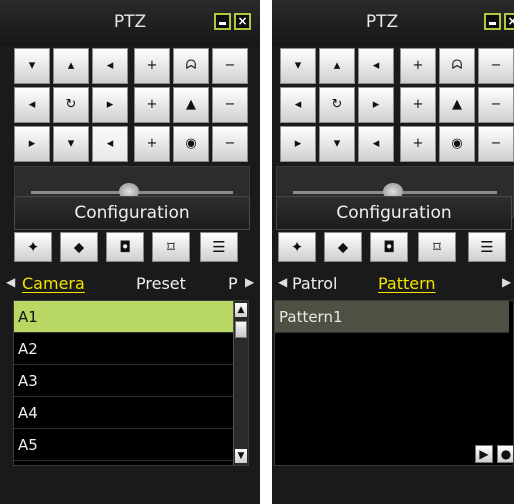 This screenshot has height=504, width=514. Describe the element at coordinates (240, 383) in the screenshot. I see `list-scrollbar: ▲ ▼` at that location.